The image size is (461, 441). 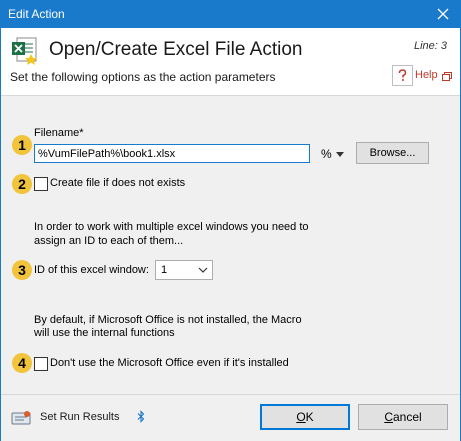 I want to click on run-results-icon, so click(x=21, y=419).